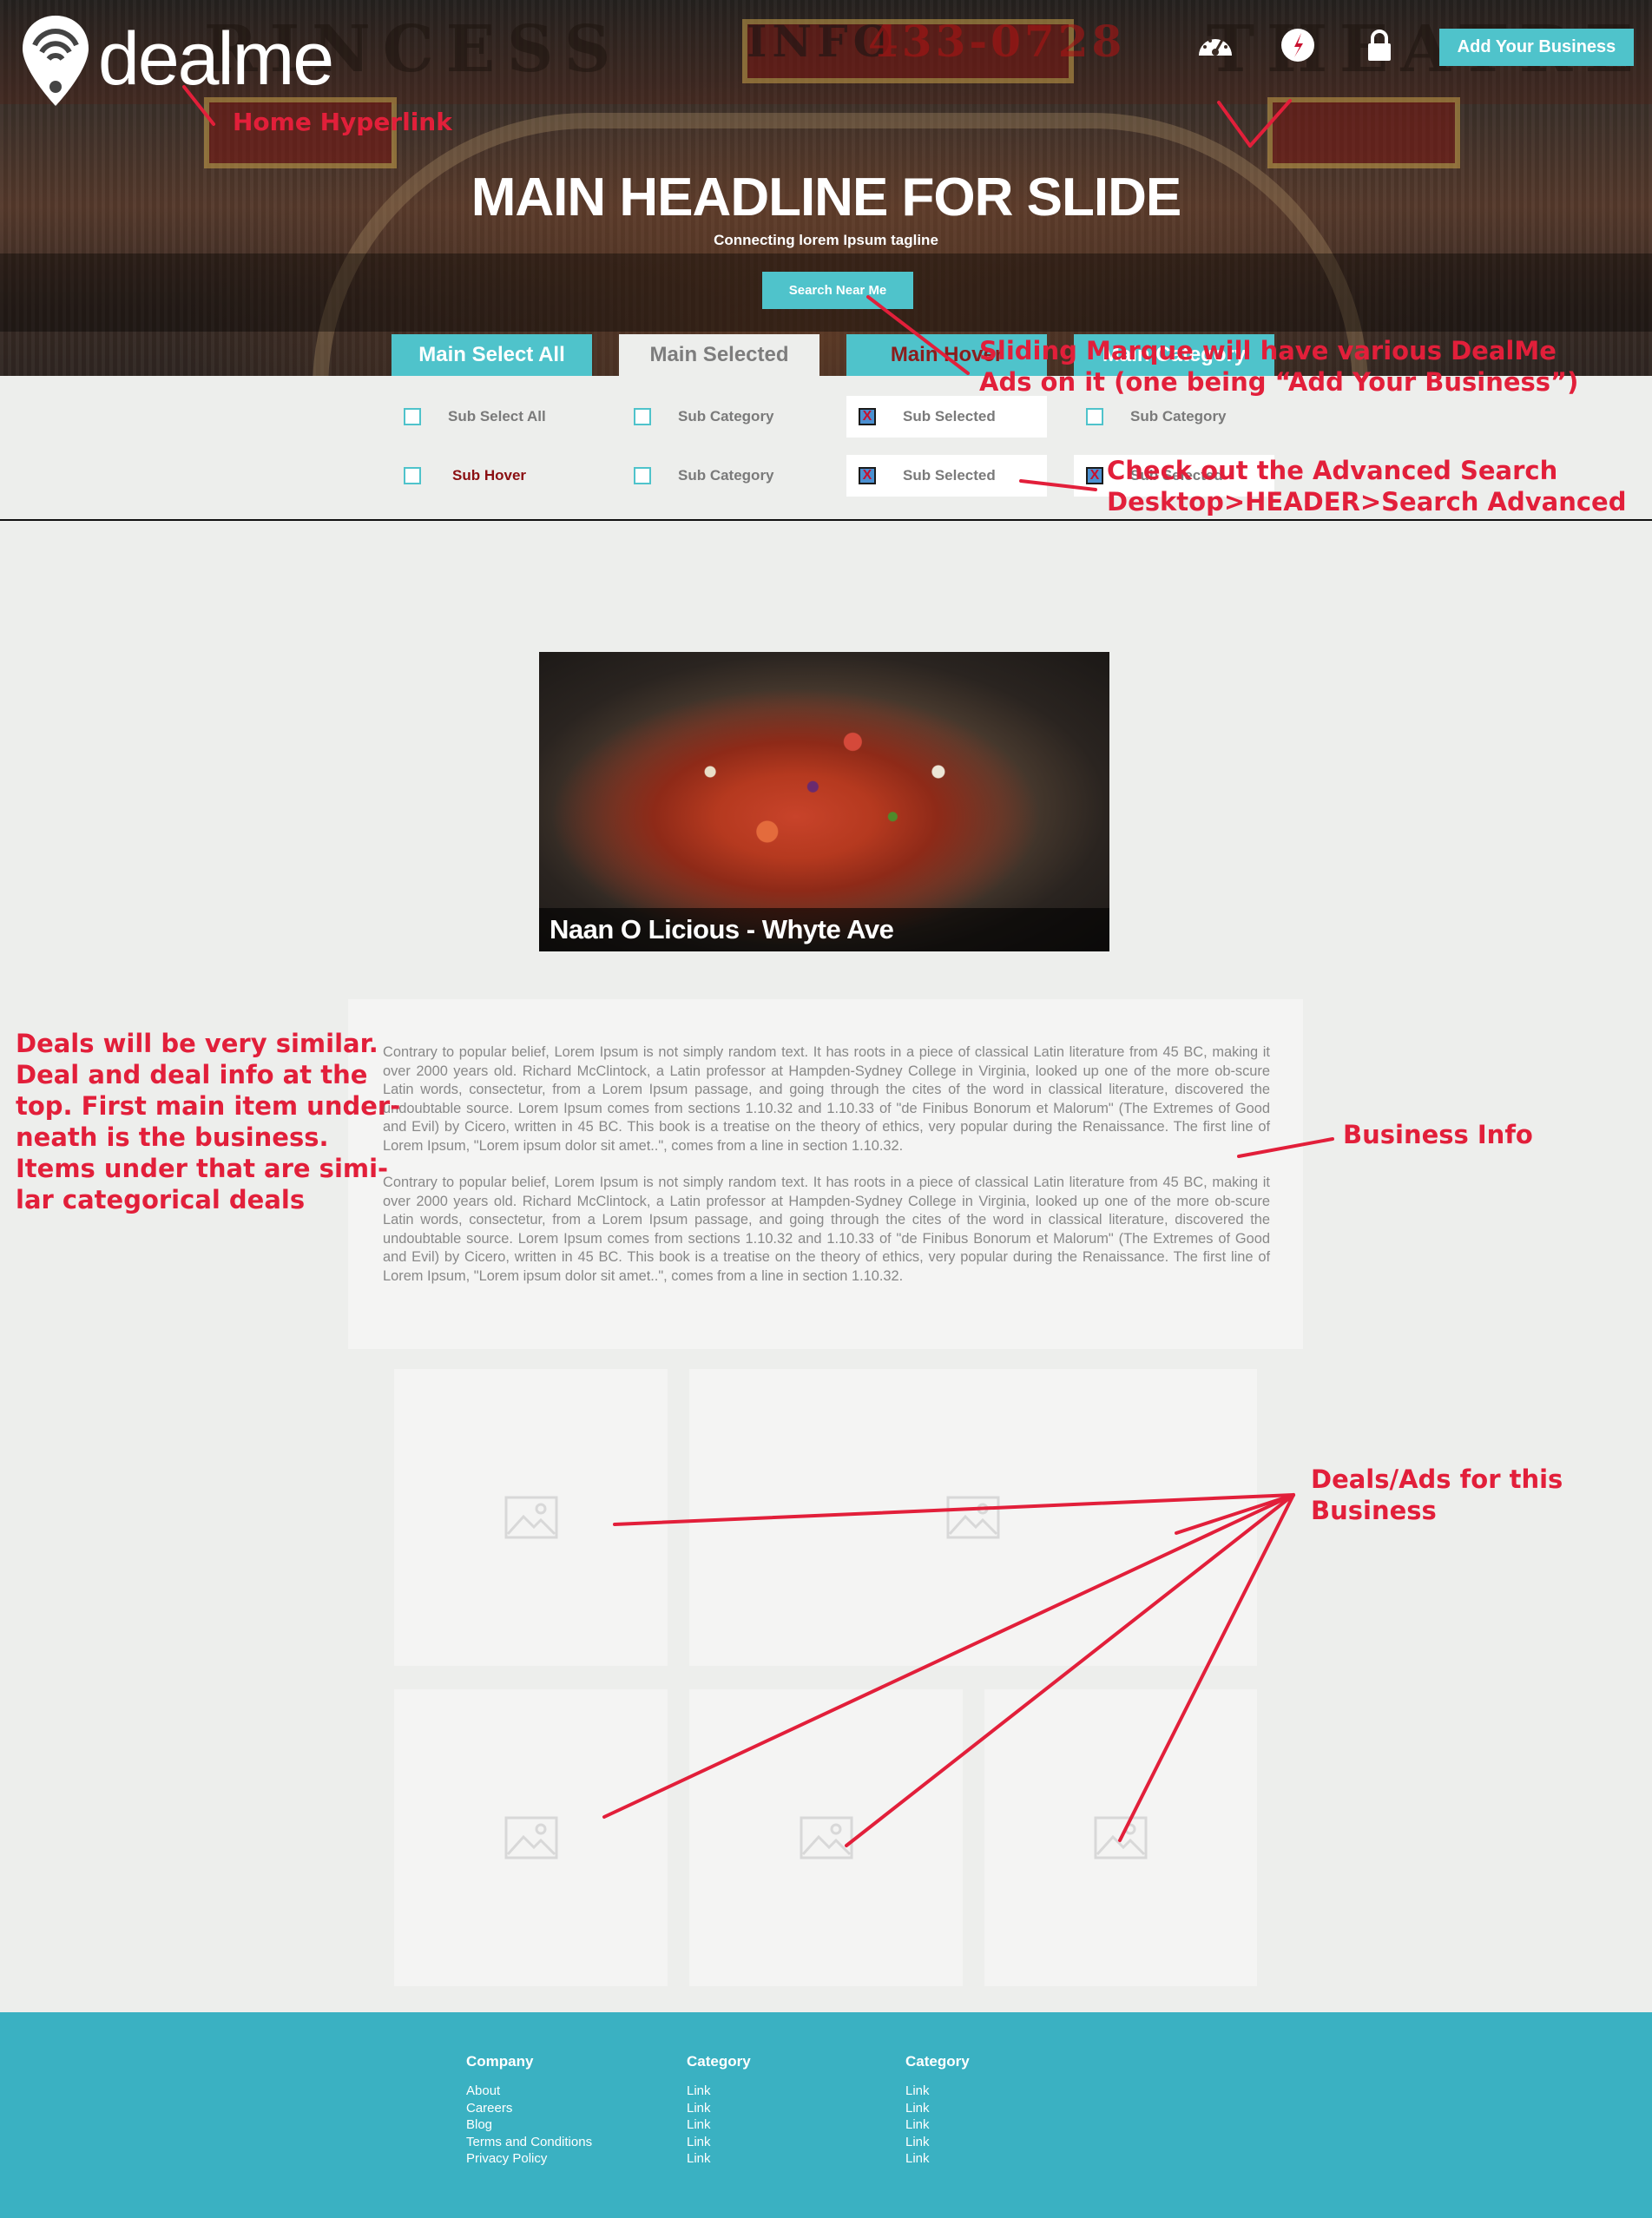 The image size is (1652, 2218). Describe the element at coordinates (1268, 350) in the screenshot. I see `annotation-marquee-line: Sliding Marque will have various DealMe` at that location.